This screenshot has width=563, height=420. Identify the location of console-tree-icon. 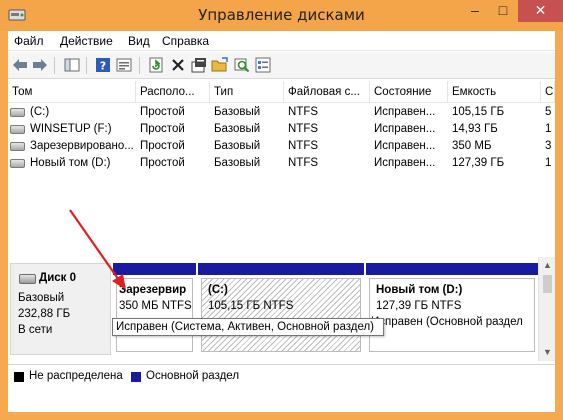
(72, 65).